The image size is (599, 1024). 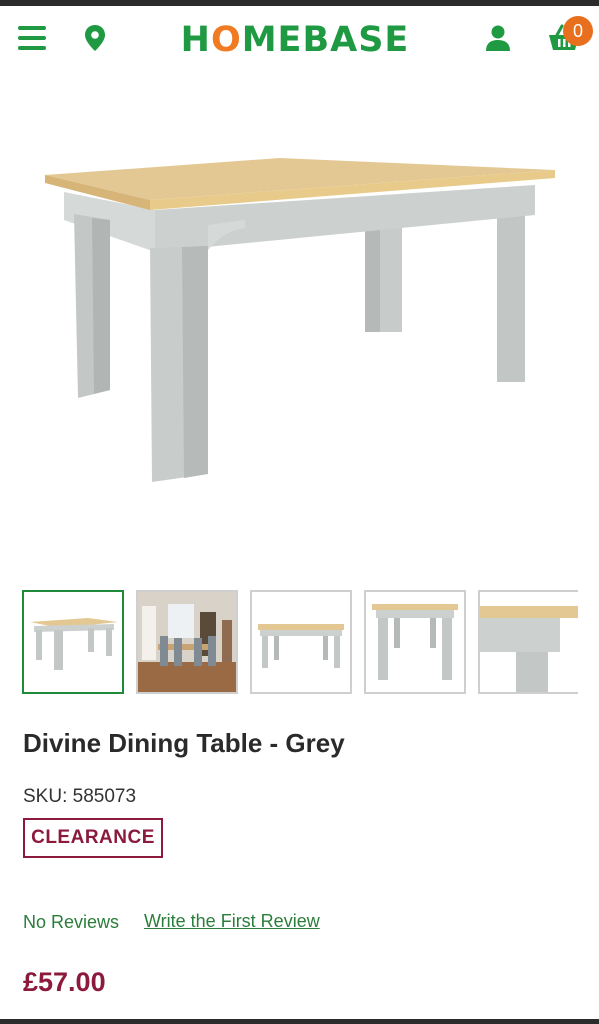 I want to click on table-detail-thumbnail, so click(x=529, y=649).